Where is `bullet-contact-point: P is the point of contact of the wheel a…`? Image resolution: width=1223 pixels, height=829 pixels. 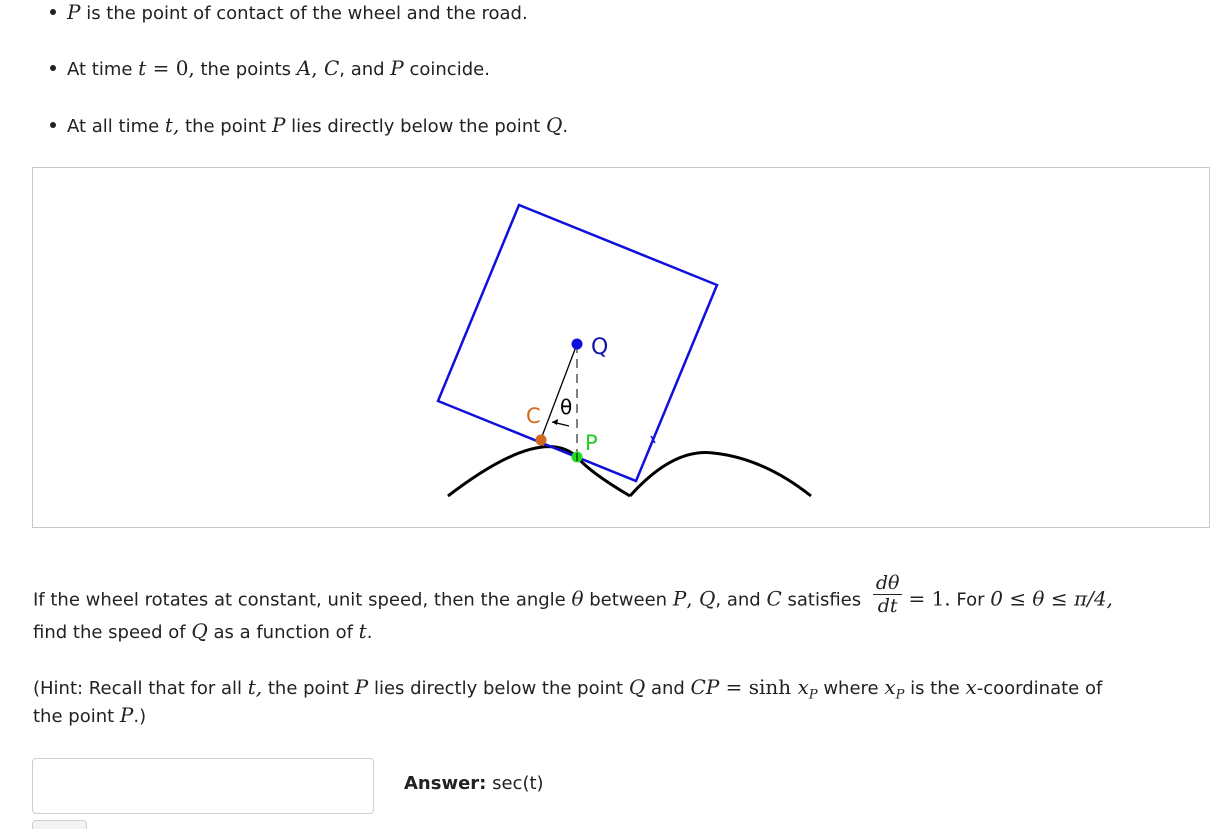
bullet-contact-point: P is the point of contact of the wheel a… is located at coordinates (289, 13).